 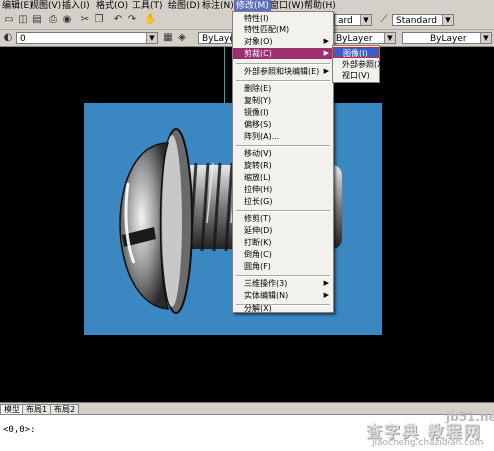 What do you see at coordinates (258, 308) in the screenshot?
I see `menu-item-label: 分解(X)` at bounding box center [258, 308].